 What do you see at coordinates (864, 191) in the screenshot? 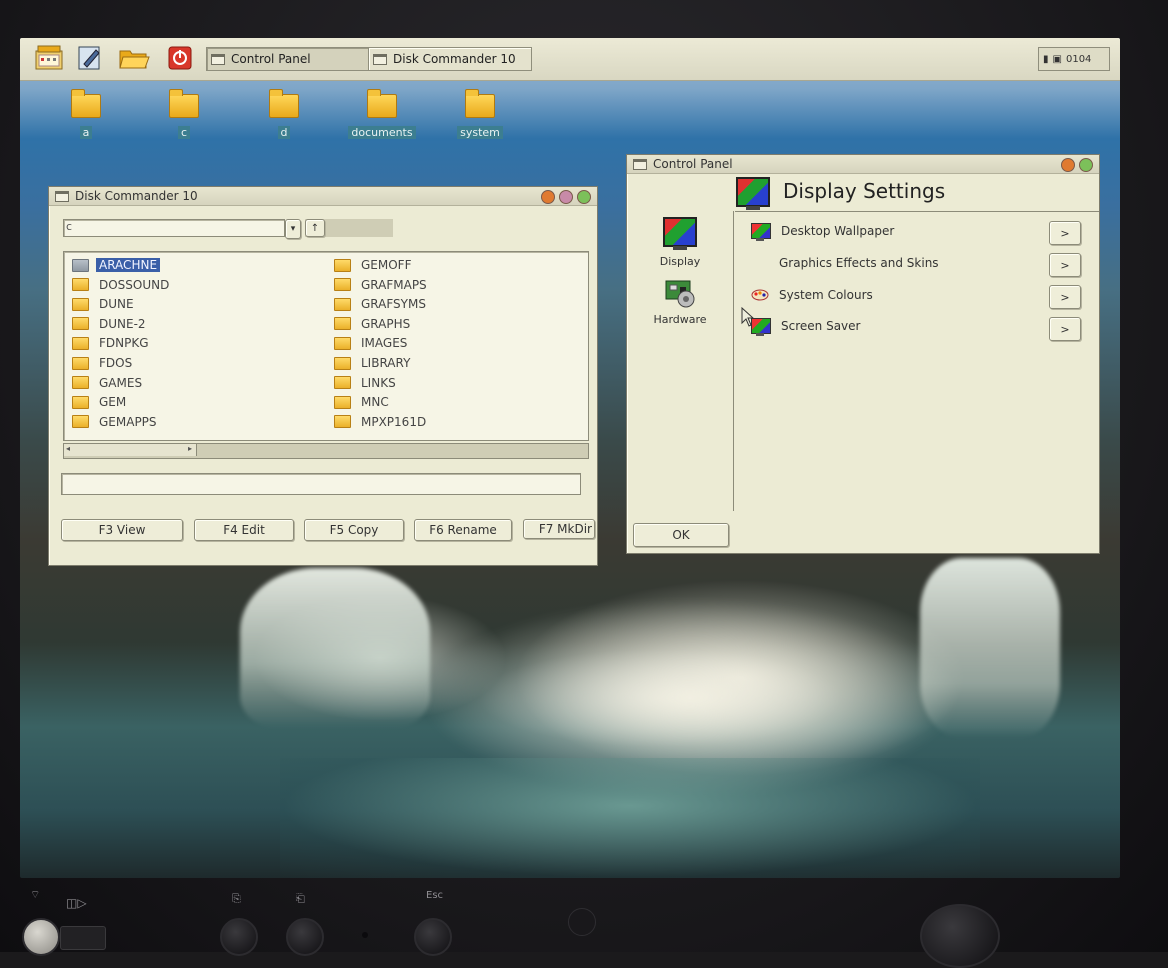
I see `page-title: Display Settings` at bounding box center [864, 191].